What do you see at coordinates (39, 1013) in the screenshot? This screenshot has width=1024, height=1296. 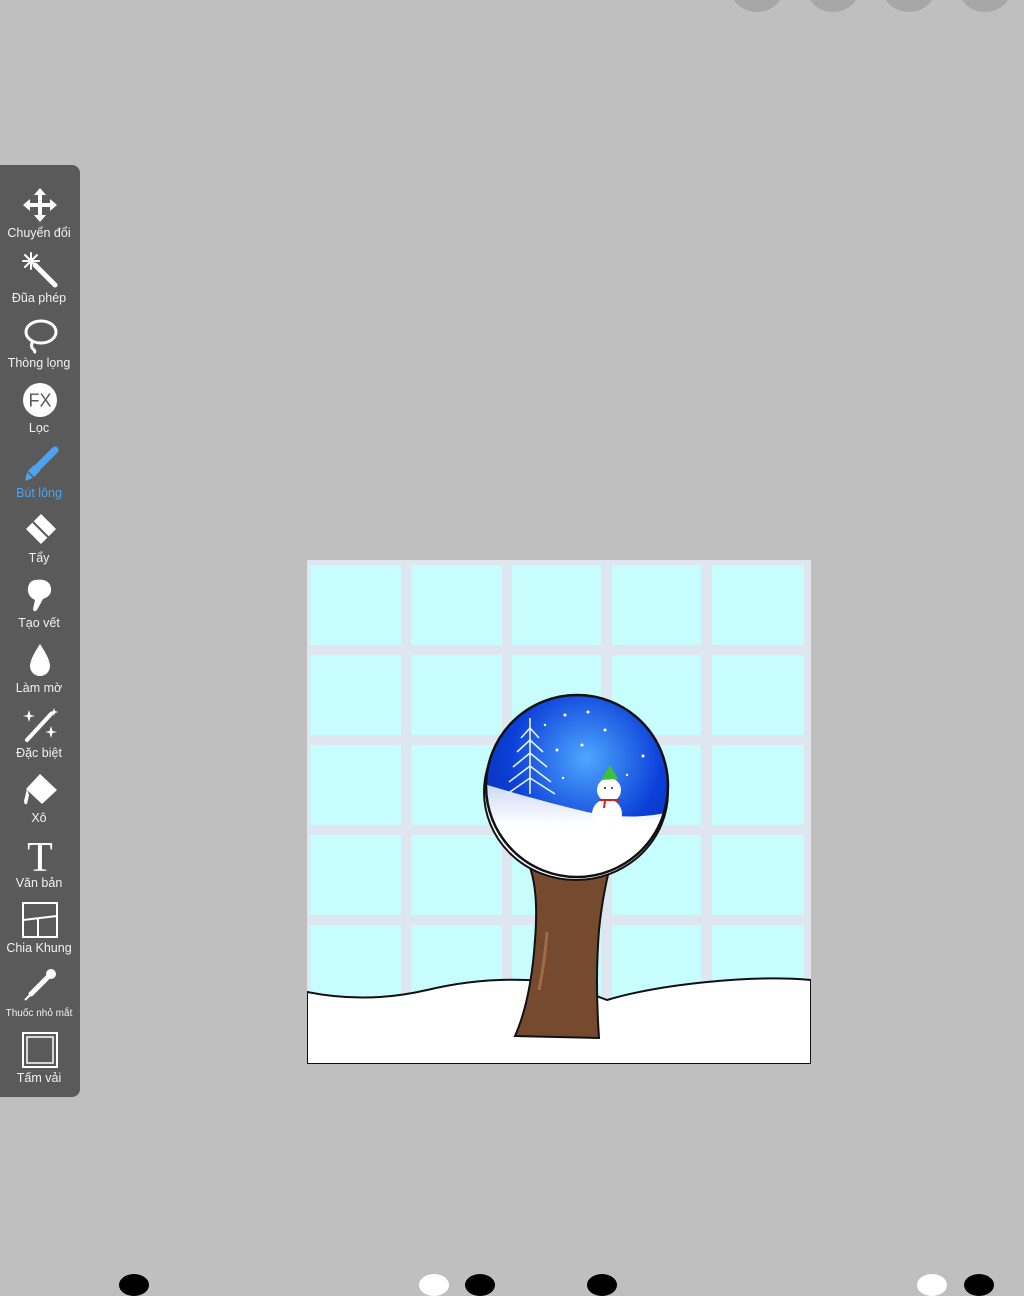 I see `tool-label: Thuốc nhỏ mắt` at bounding box center [39, 1013].